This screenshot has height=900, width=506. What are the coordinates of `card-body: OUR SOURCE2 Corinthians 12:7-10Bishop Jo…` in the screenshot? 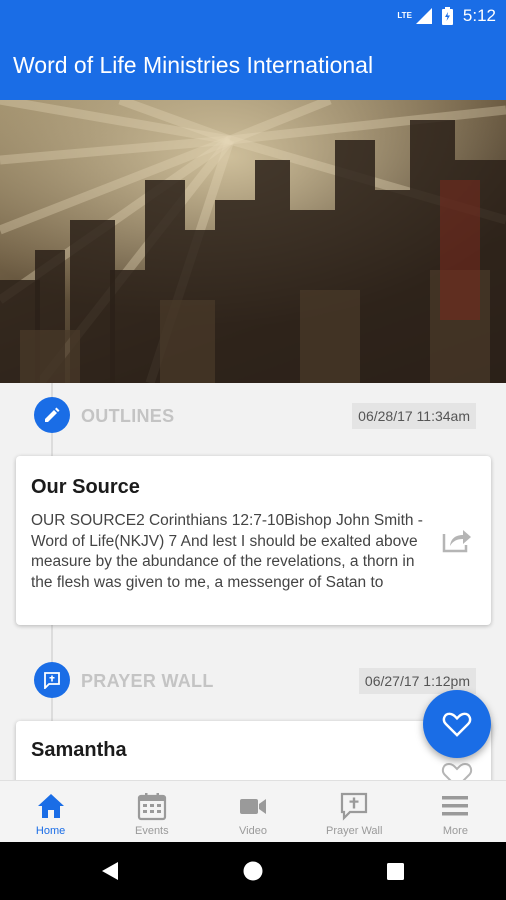 It's located at (227, 551).